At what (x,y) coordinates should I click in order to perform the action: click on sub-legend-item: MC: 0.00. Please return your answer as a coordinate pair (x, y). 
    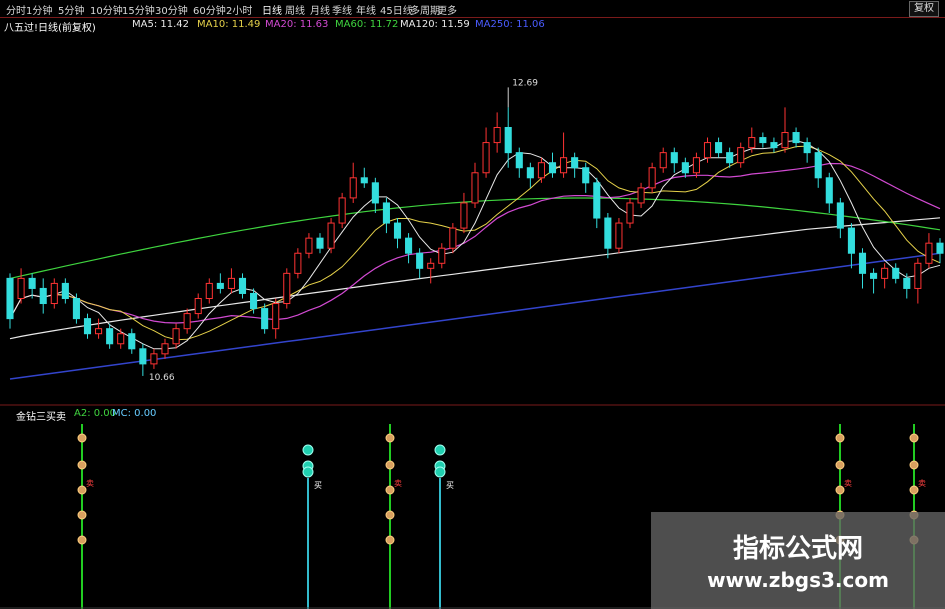
    Looking at the image, I should click on (134, 413).